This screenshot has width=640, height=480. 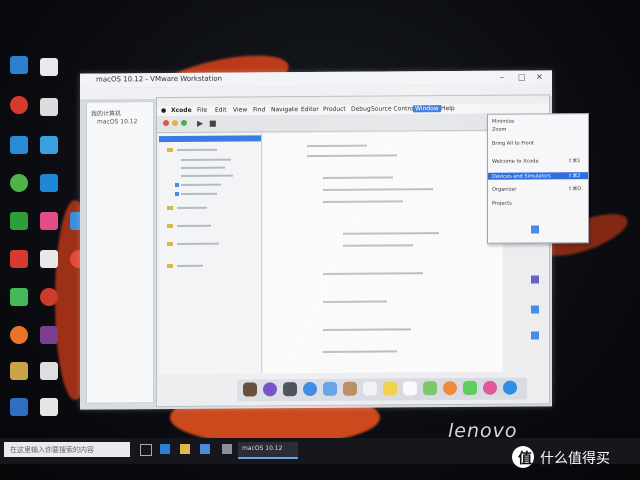 I want to click on vmware-library-panel: 我的计算机 macOS 10.12, so click(x=120, y=252).